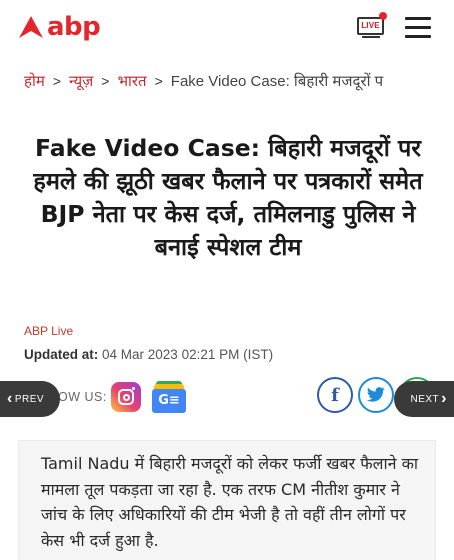 The image size is (454, 560). What do you see at coordinates (82, 397) in the screenshot?
I see `follow-us-label: OW US:` at bounding box center [82, 397].